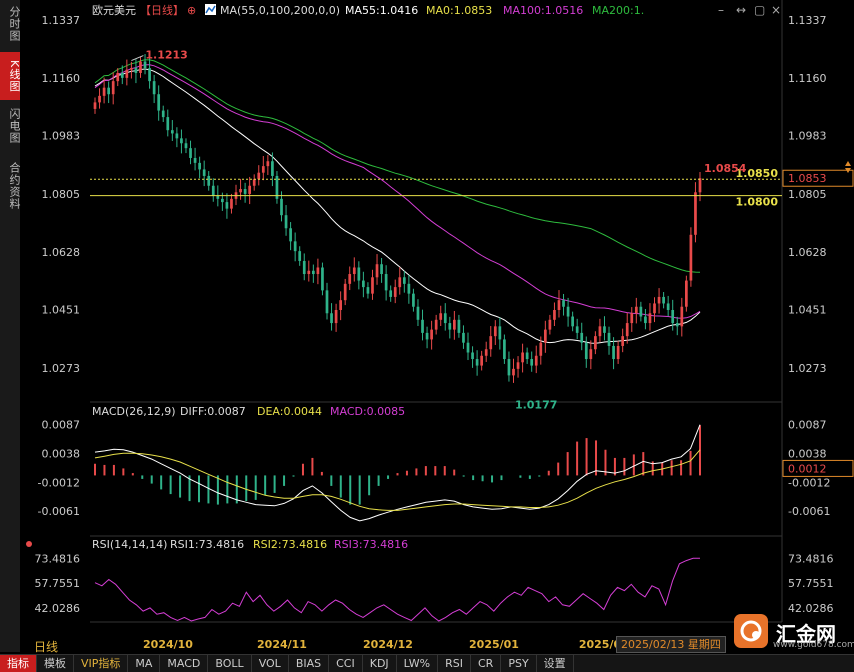  I want to click on toolbar-tab-macd-4: MACD, so click(184, 663).